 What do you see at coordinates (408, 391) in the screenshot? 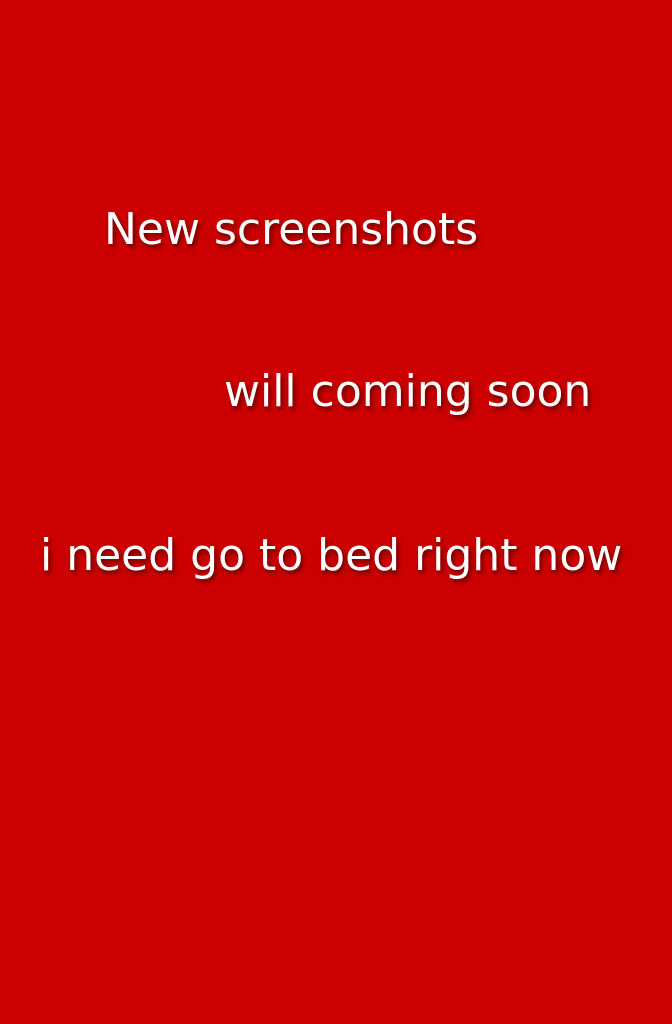
I see `headline-will-coming-soon: will coming soon` at bounding box center [408, 391].